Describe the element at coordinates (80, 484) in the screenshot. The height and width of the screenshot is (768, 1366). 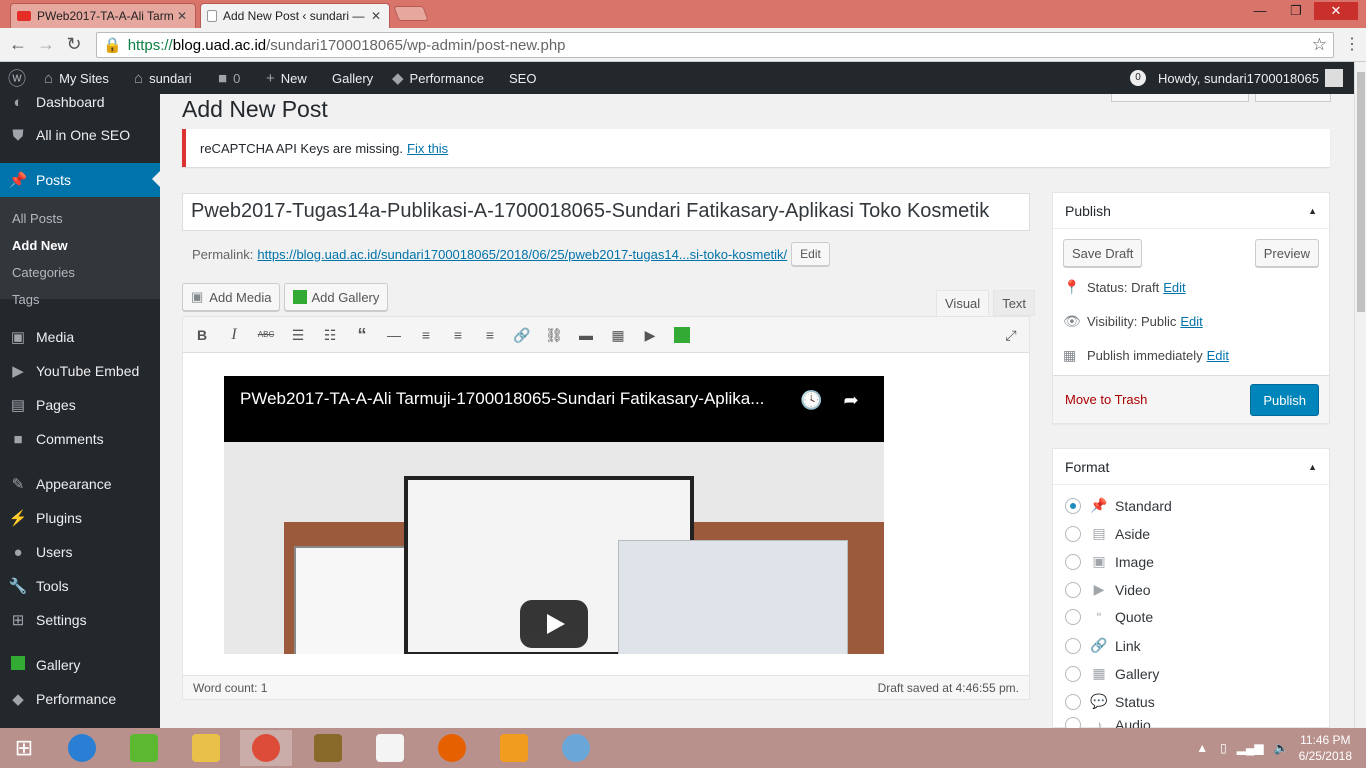
I see `sidebar-item-appearance: ✎ Appearance` at that location.